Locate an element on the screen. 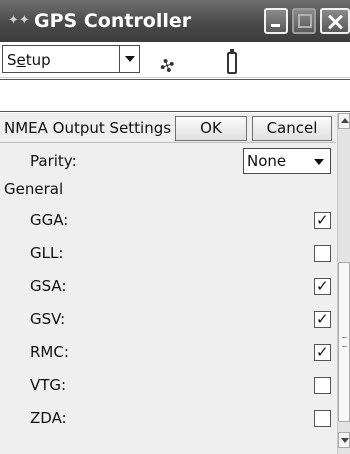 Image resolution: width=350 pixels, height=454 pixels. minimize-button is located at coordinates (276, 21).